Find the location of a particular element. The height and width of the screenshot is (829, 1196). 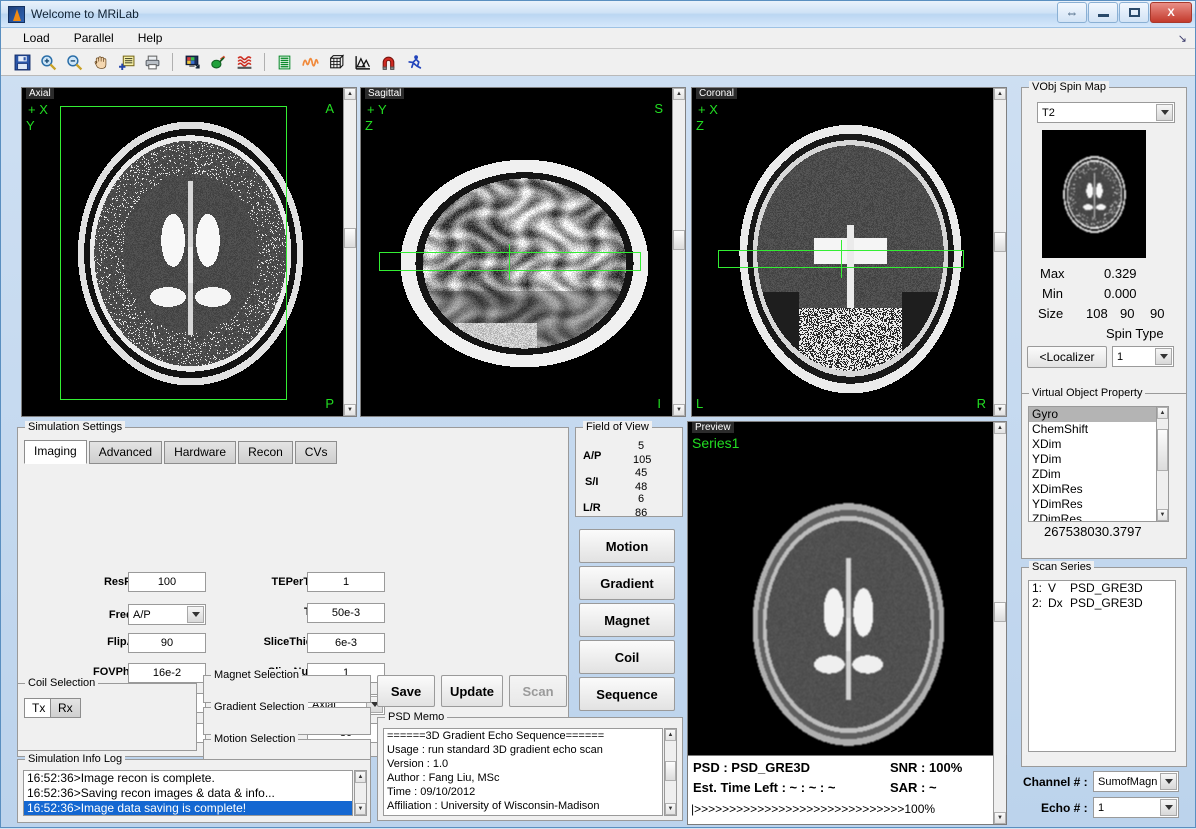

sequence-button: Sequence is located at coordinates (627, 694).